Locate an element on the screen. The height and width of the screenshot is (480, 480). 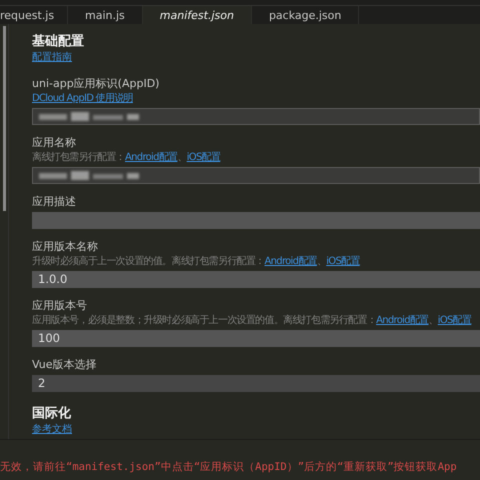
field-label: Vue版本选择 is located at coordinates (64, 364).